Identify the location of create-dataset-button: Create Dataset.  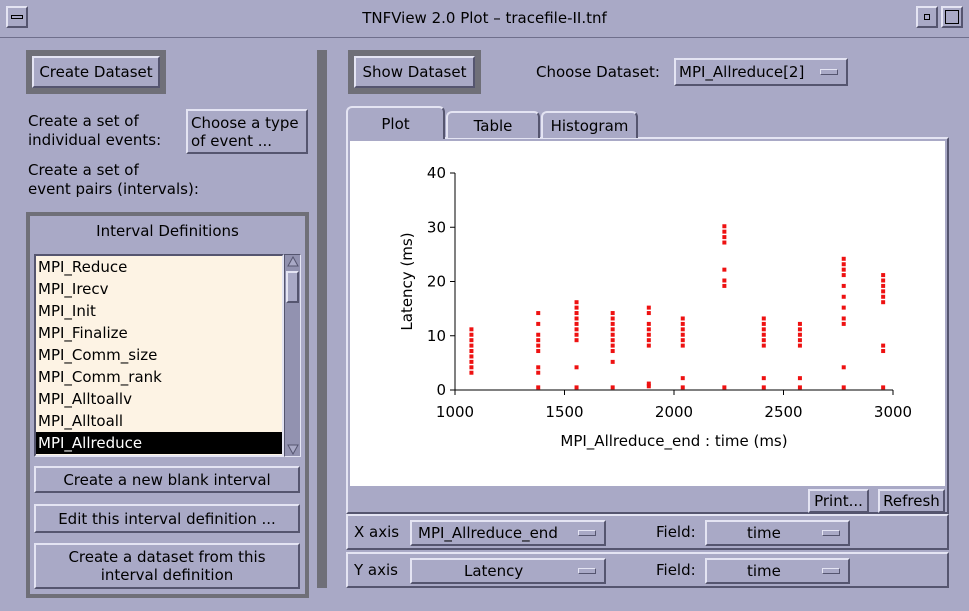
(96, 72).